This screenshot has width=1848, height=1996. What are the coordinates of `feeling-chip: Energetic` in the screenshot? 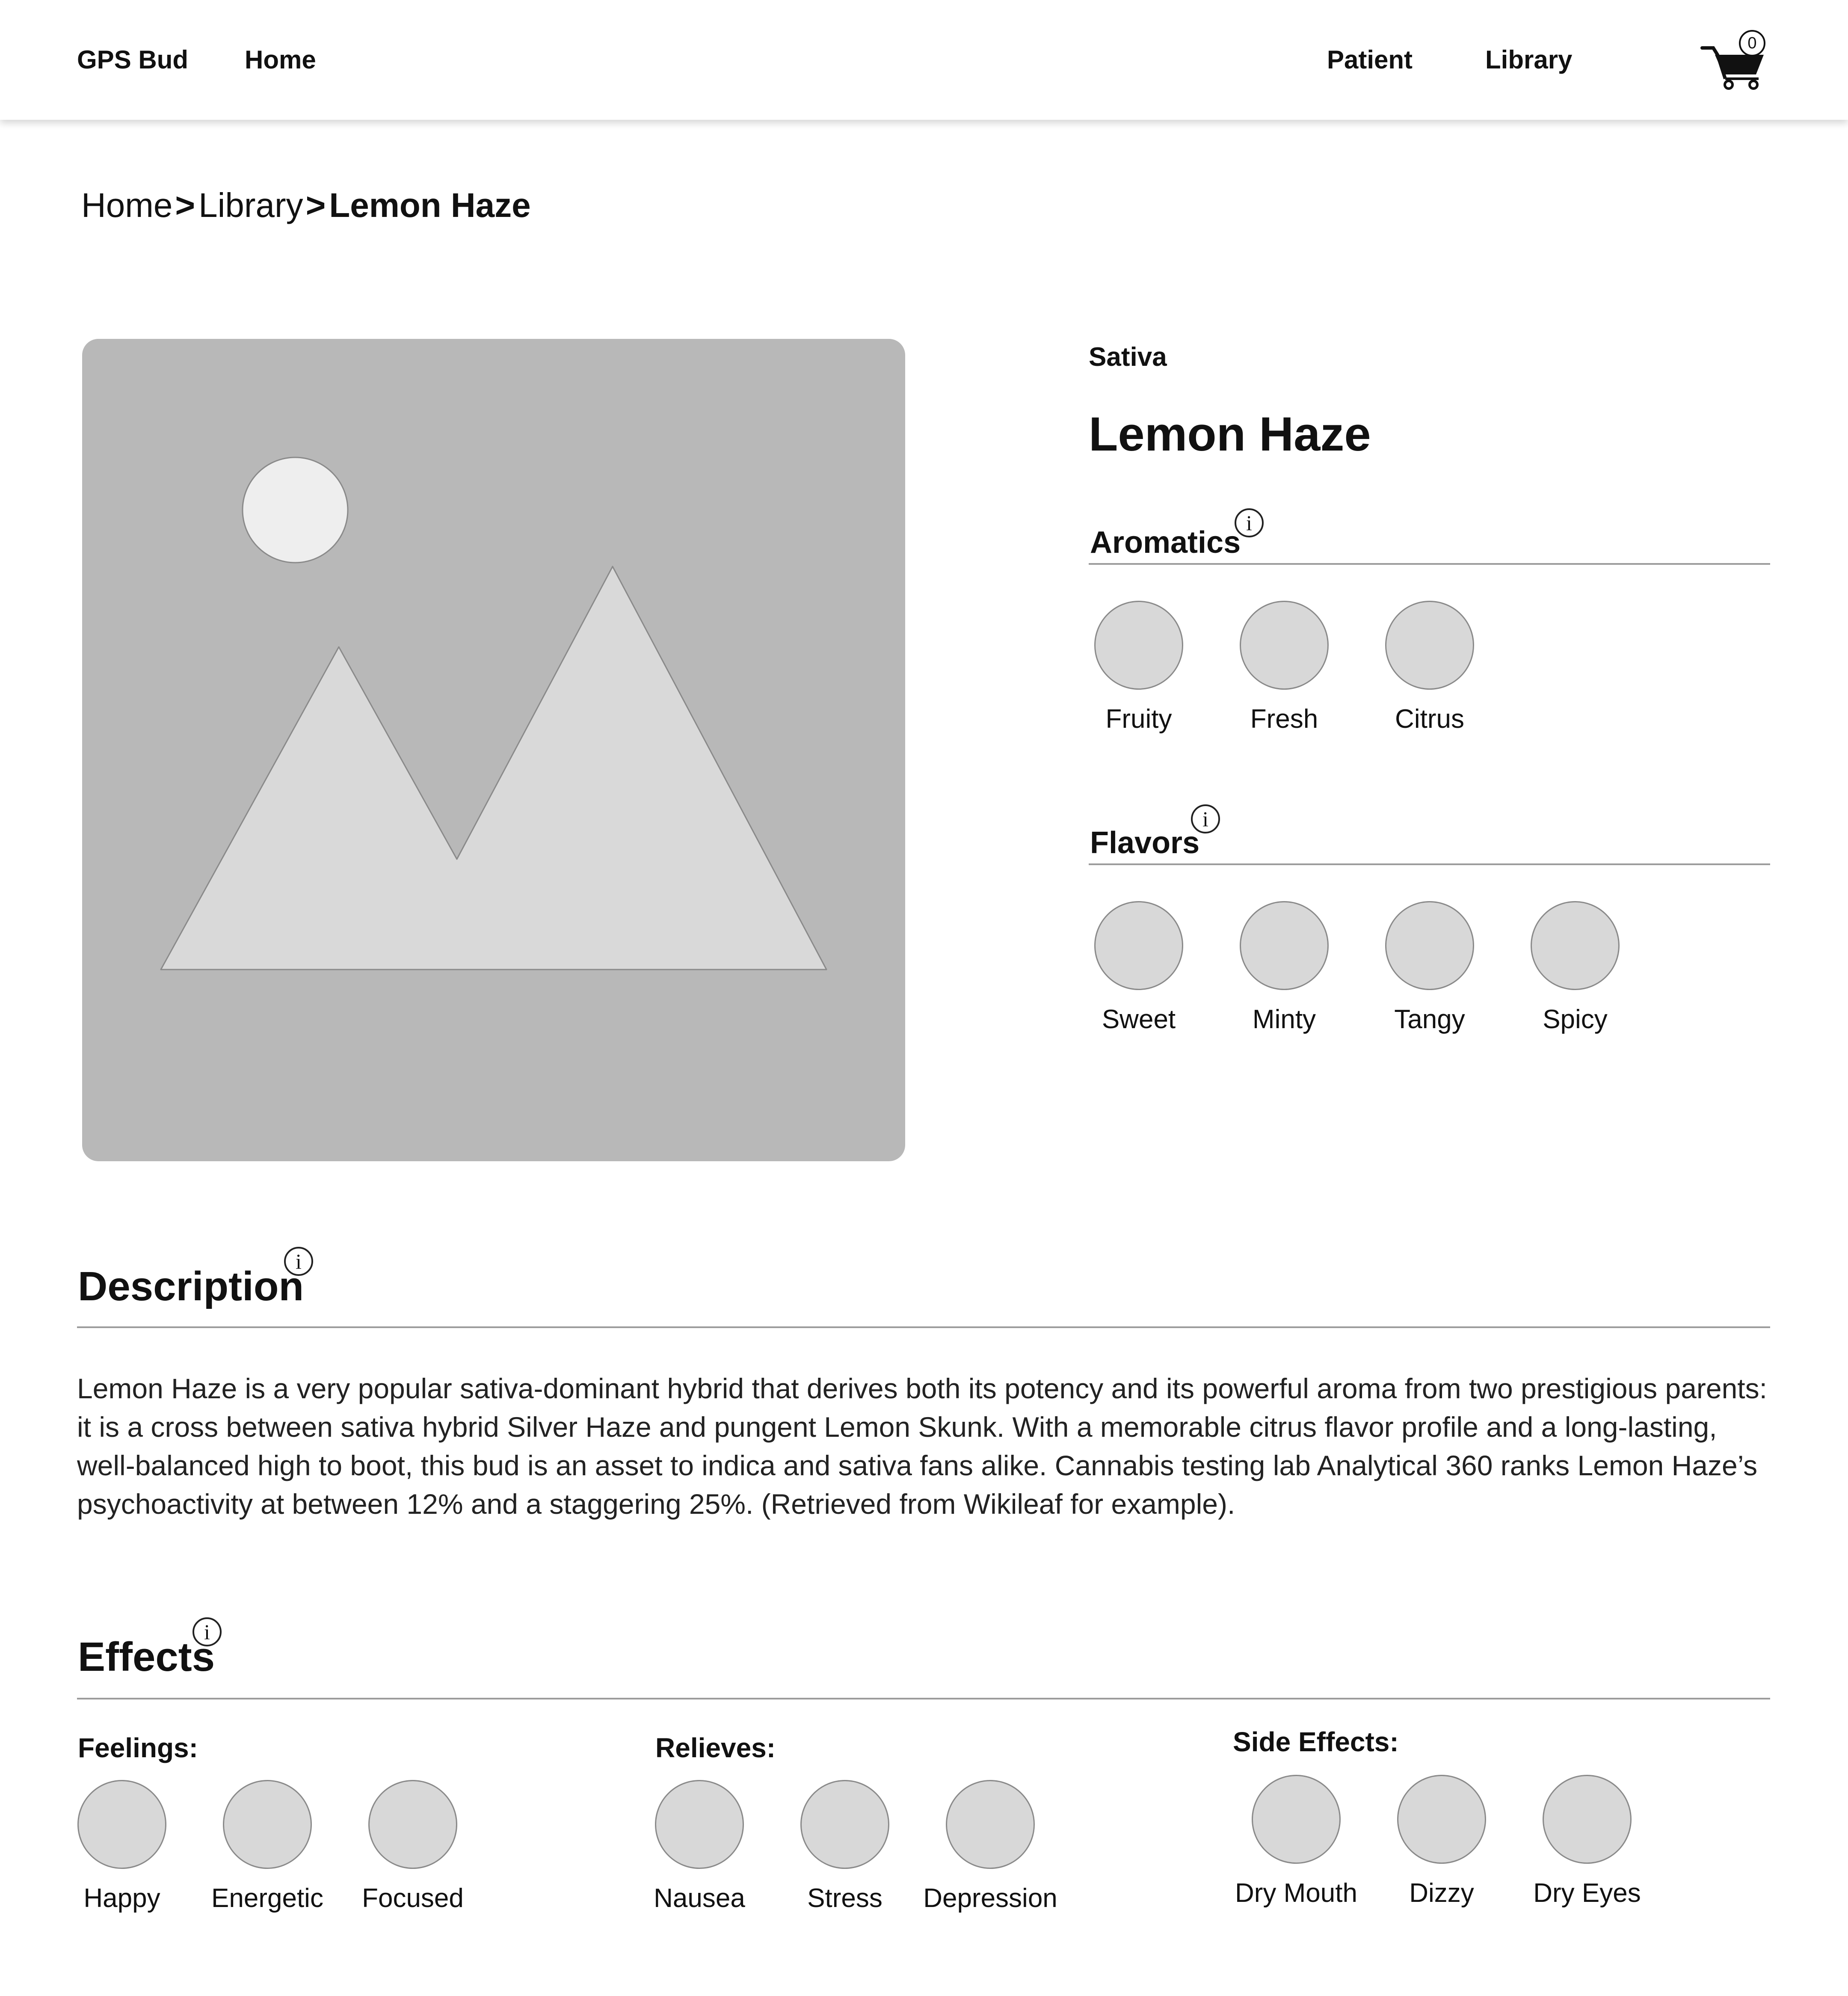 It's located at (267, 1846).